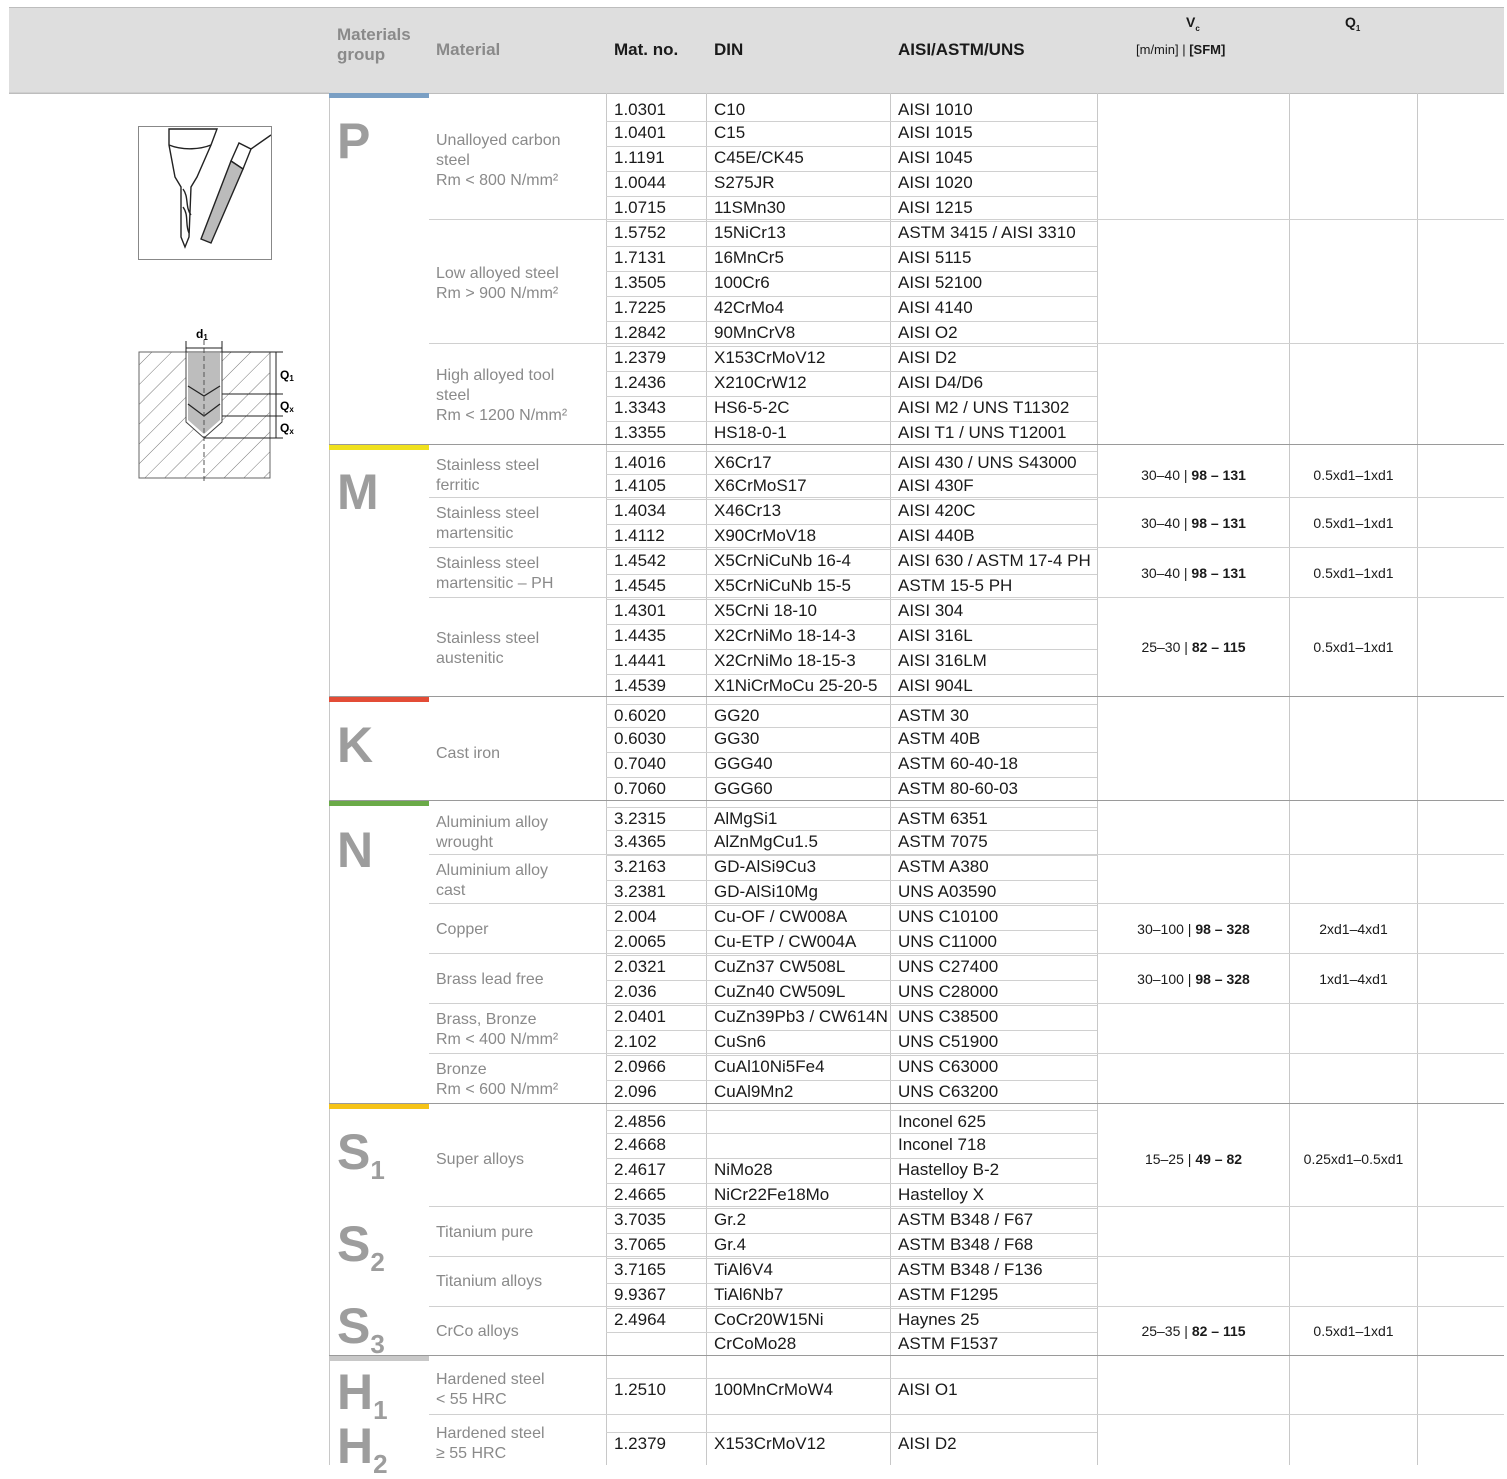  Describe the element at coordinates (935, 132) in the screenshot. I see `aisi-cell: AISI 1015` at that location.